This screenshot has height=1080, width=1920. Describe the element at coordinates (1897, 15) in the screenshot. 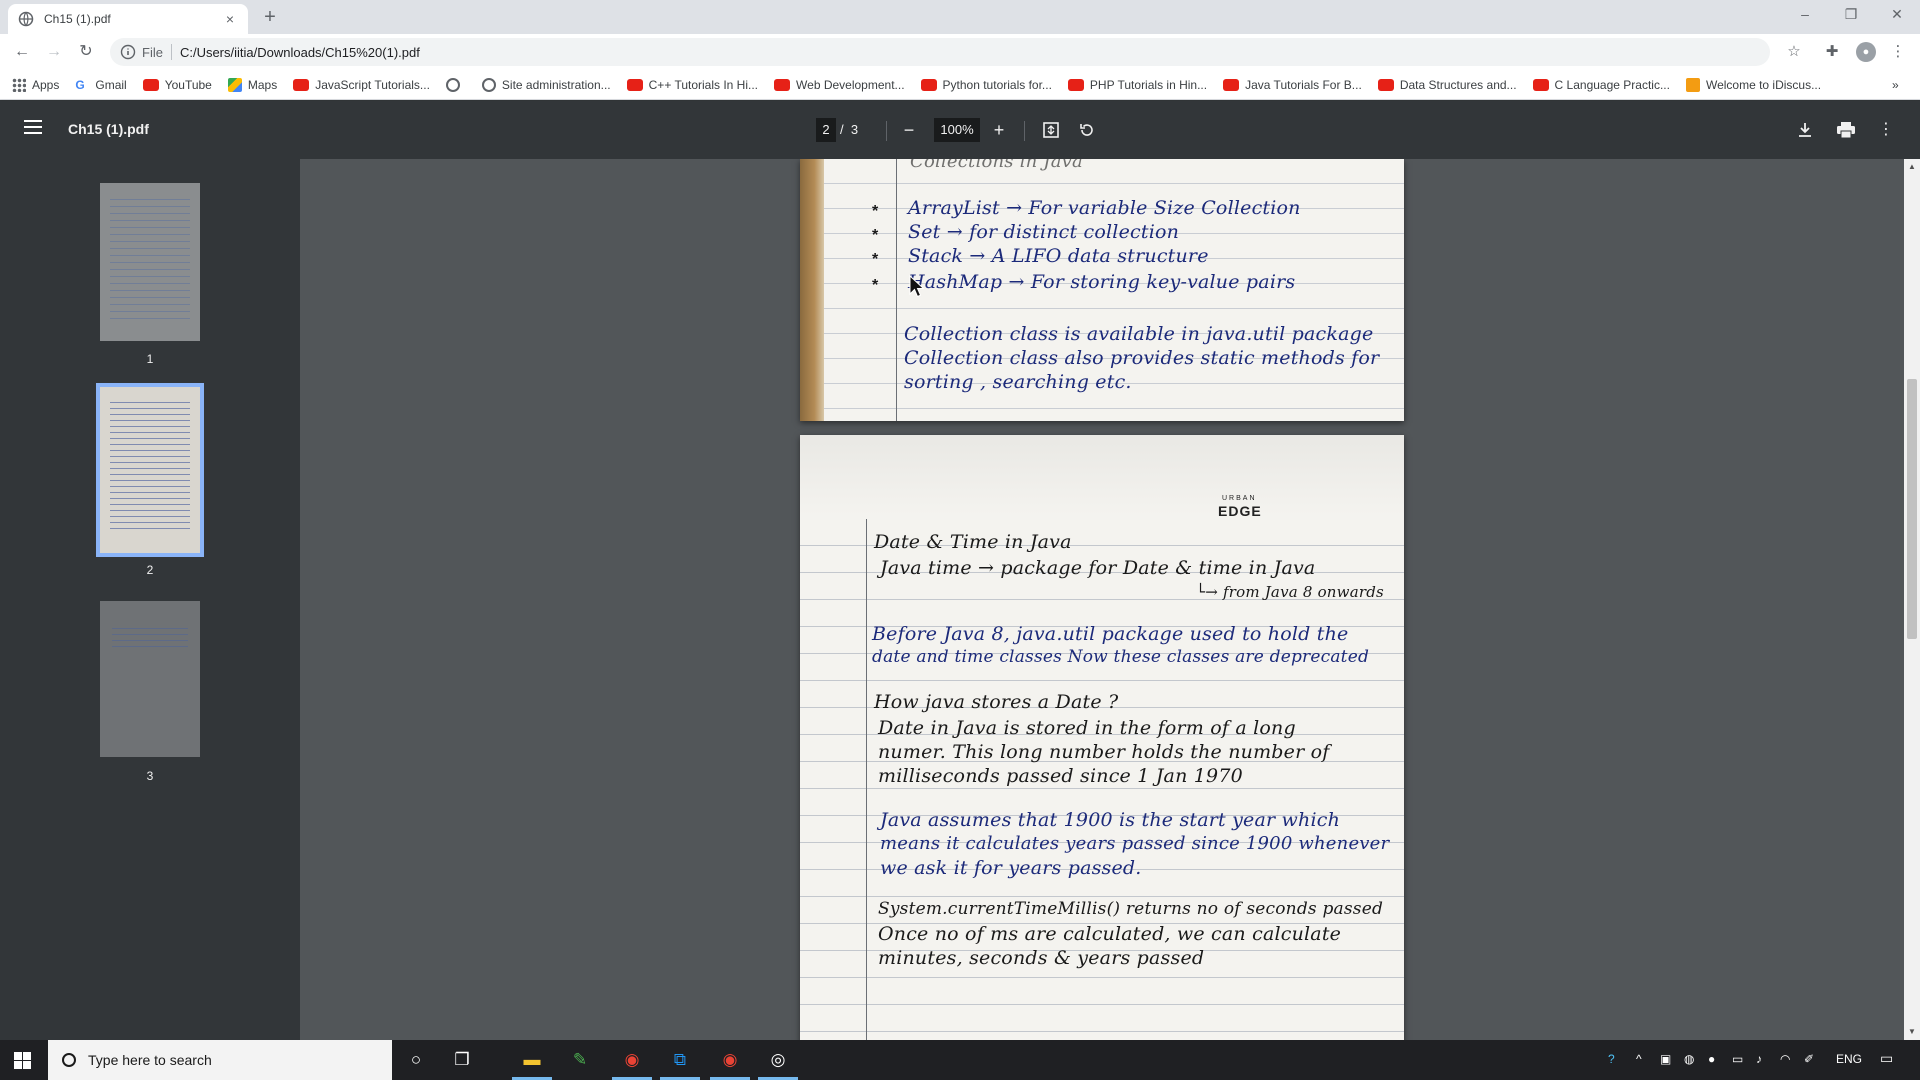

I see `close-window-button: ✕` at that location.